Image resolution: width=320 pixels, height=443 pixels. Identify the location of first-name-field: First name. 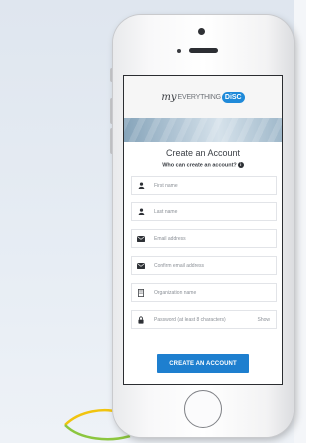
(204, 185).